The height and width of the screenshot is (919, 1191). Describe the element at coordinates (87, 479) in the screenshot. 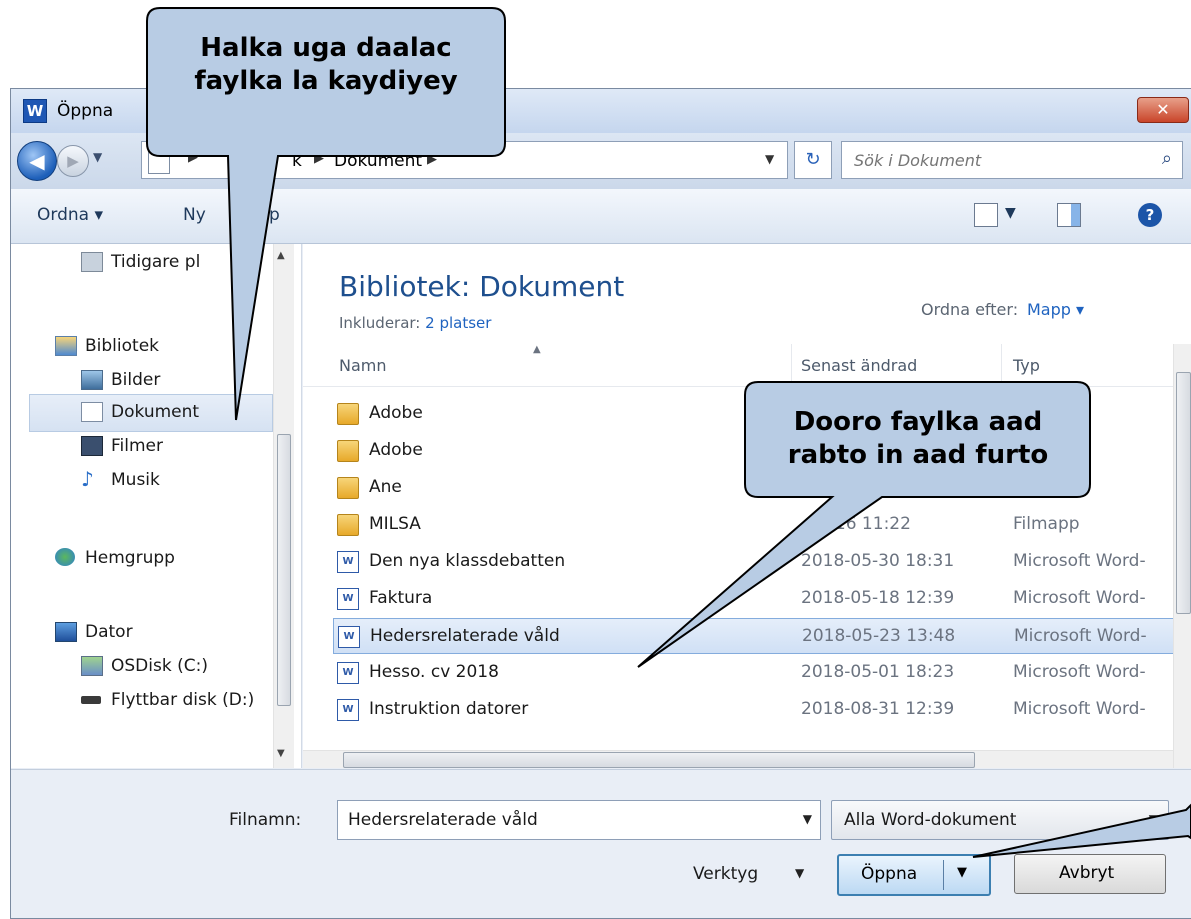

I see `music-icon: ♪` at that location.